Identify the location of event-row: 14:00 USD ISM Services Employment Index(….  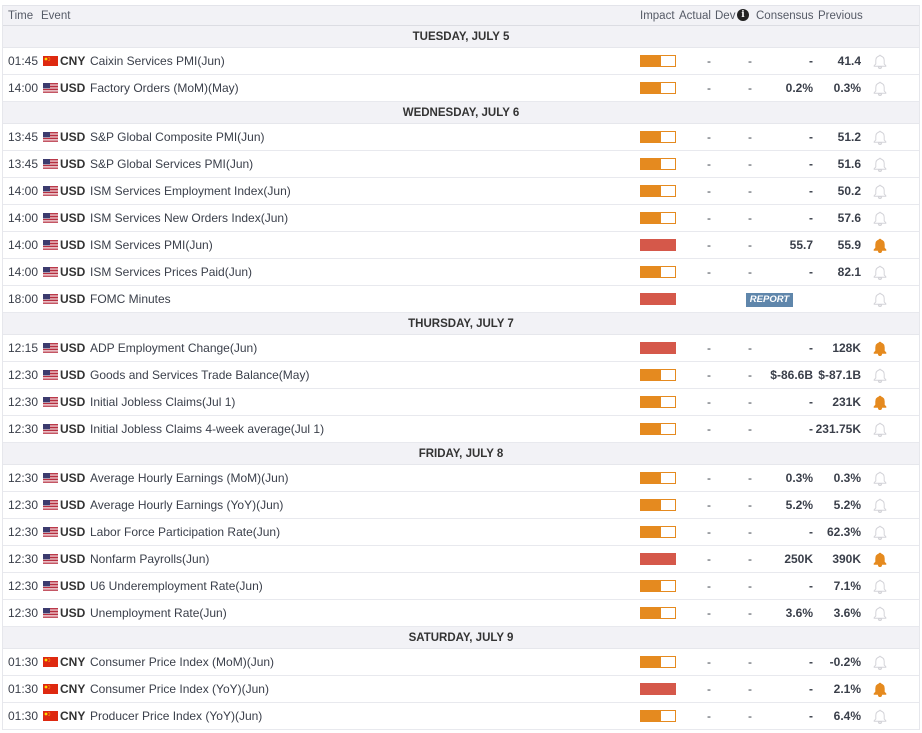
(461, 191).